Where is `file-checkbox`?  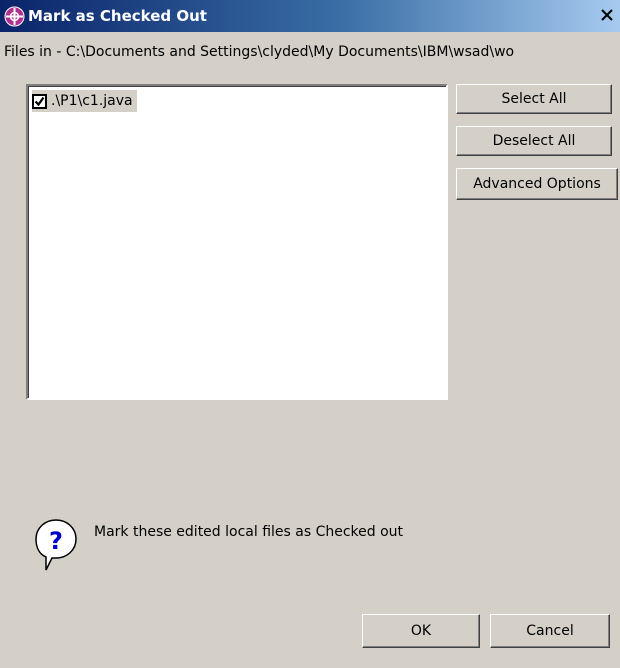 file-checkbox is located at coordinates (39, 101).